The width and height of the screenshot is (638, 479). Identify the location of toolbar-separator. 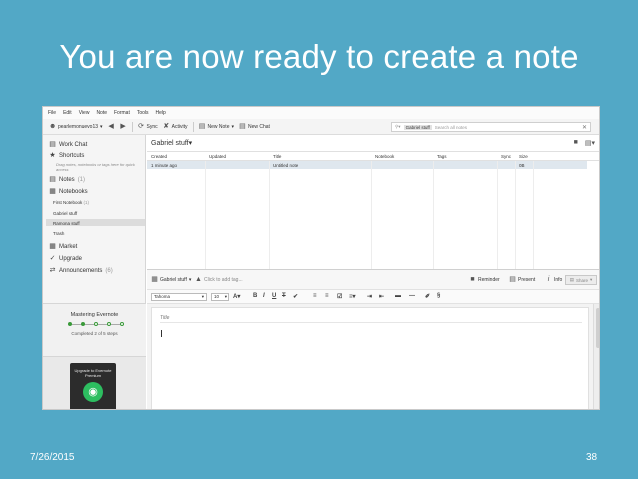
(193, 126).